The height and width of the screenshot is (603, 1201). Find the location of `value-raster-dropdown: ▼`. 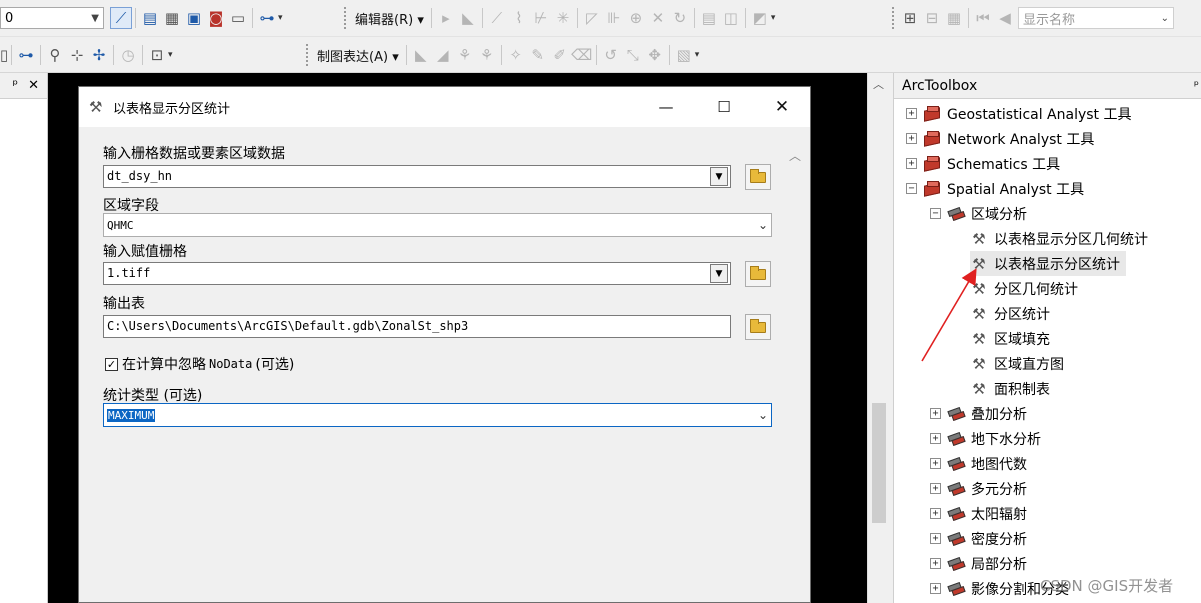

value-raster-dropdown: ▼ is located at coordinates (719, 273).